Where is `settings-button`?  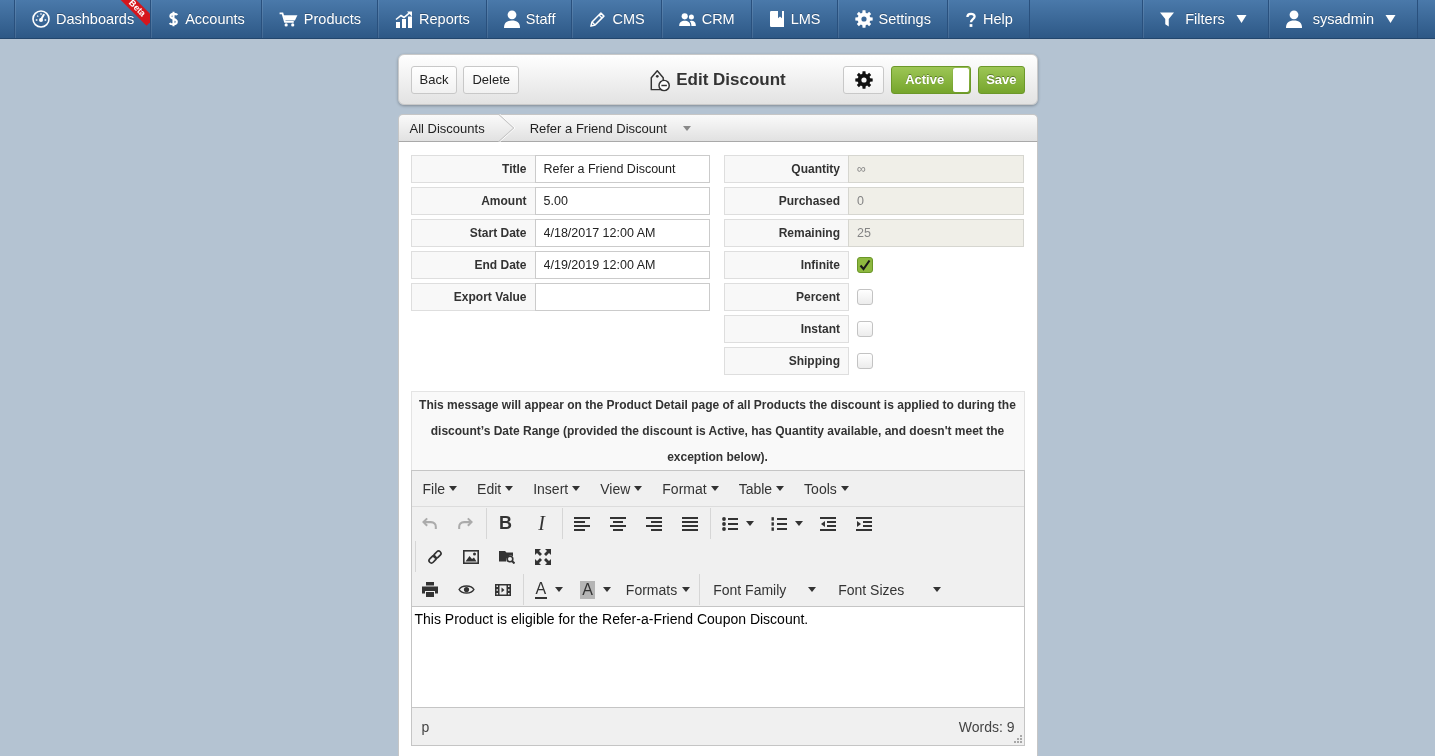
settings-button is located at coordinates (864, 79).